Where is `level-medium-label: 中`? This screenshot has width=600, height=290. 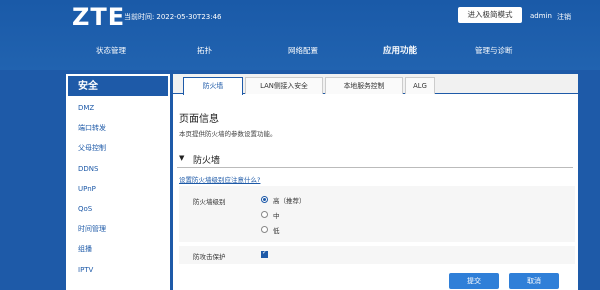 level-medium-label: 中 is located at coordinates (276, 216).